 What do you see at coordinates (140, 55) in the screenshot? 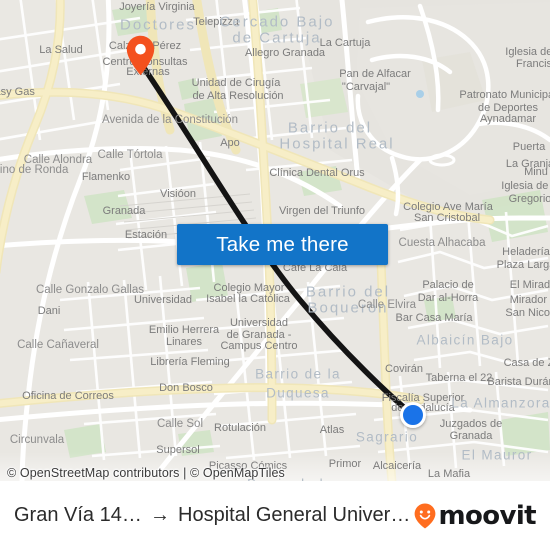
I see `destination-pin-icon` at bounding box center [140, 55].